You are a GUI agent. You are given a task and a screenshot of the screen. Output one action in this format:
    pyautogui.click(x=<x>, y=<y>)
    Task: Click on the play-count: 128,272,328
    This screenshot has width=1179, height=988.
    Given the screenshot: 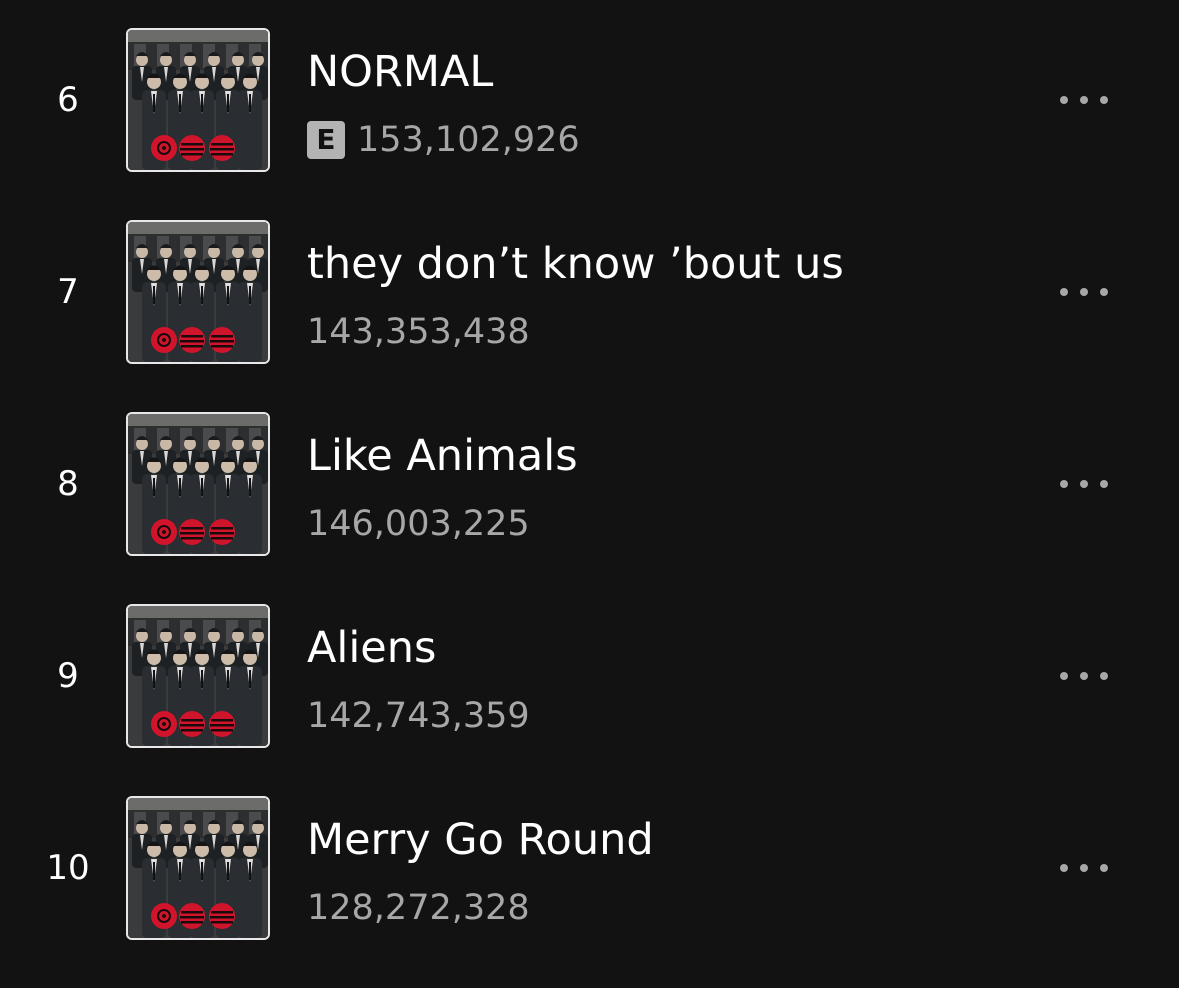 What is the action you would take?
    pyautogui.click(x=418, y=908)
    